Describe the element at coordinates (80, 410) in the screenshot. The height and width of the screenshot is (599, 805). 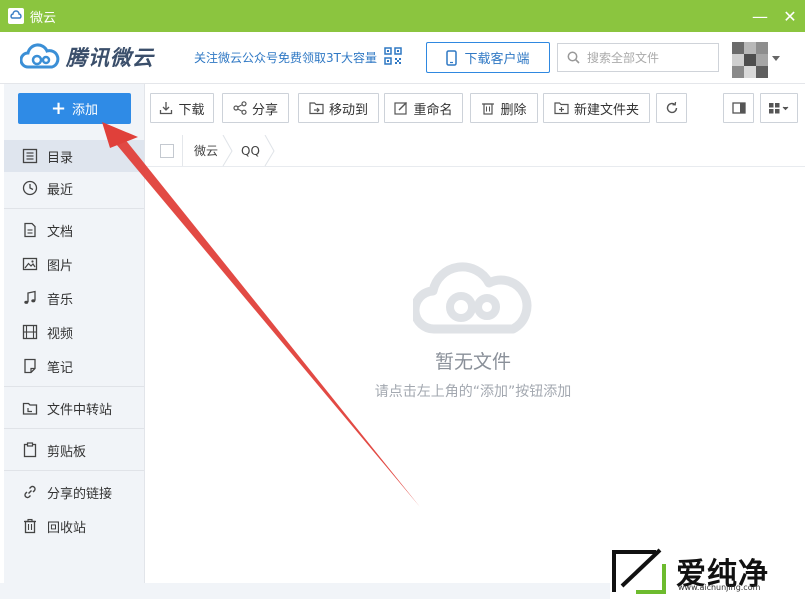
I see `sidebar-item-label: 文件中转站` at that location.